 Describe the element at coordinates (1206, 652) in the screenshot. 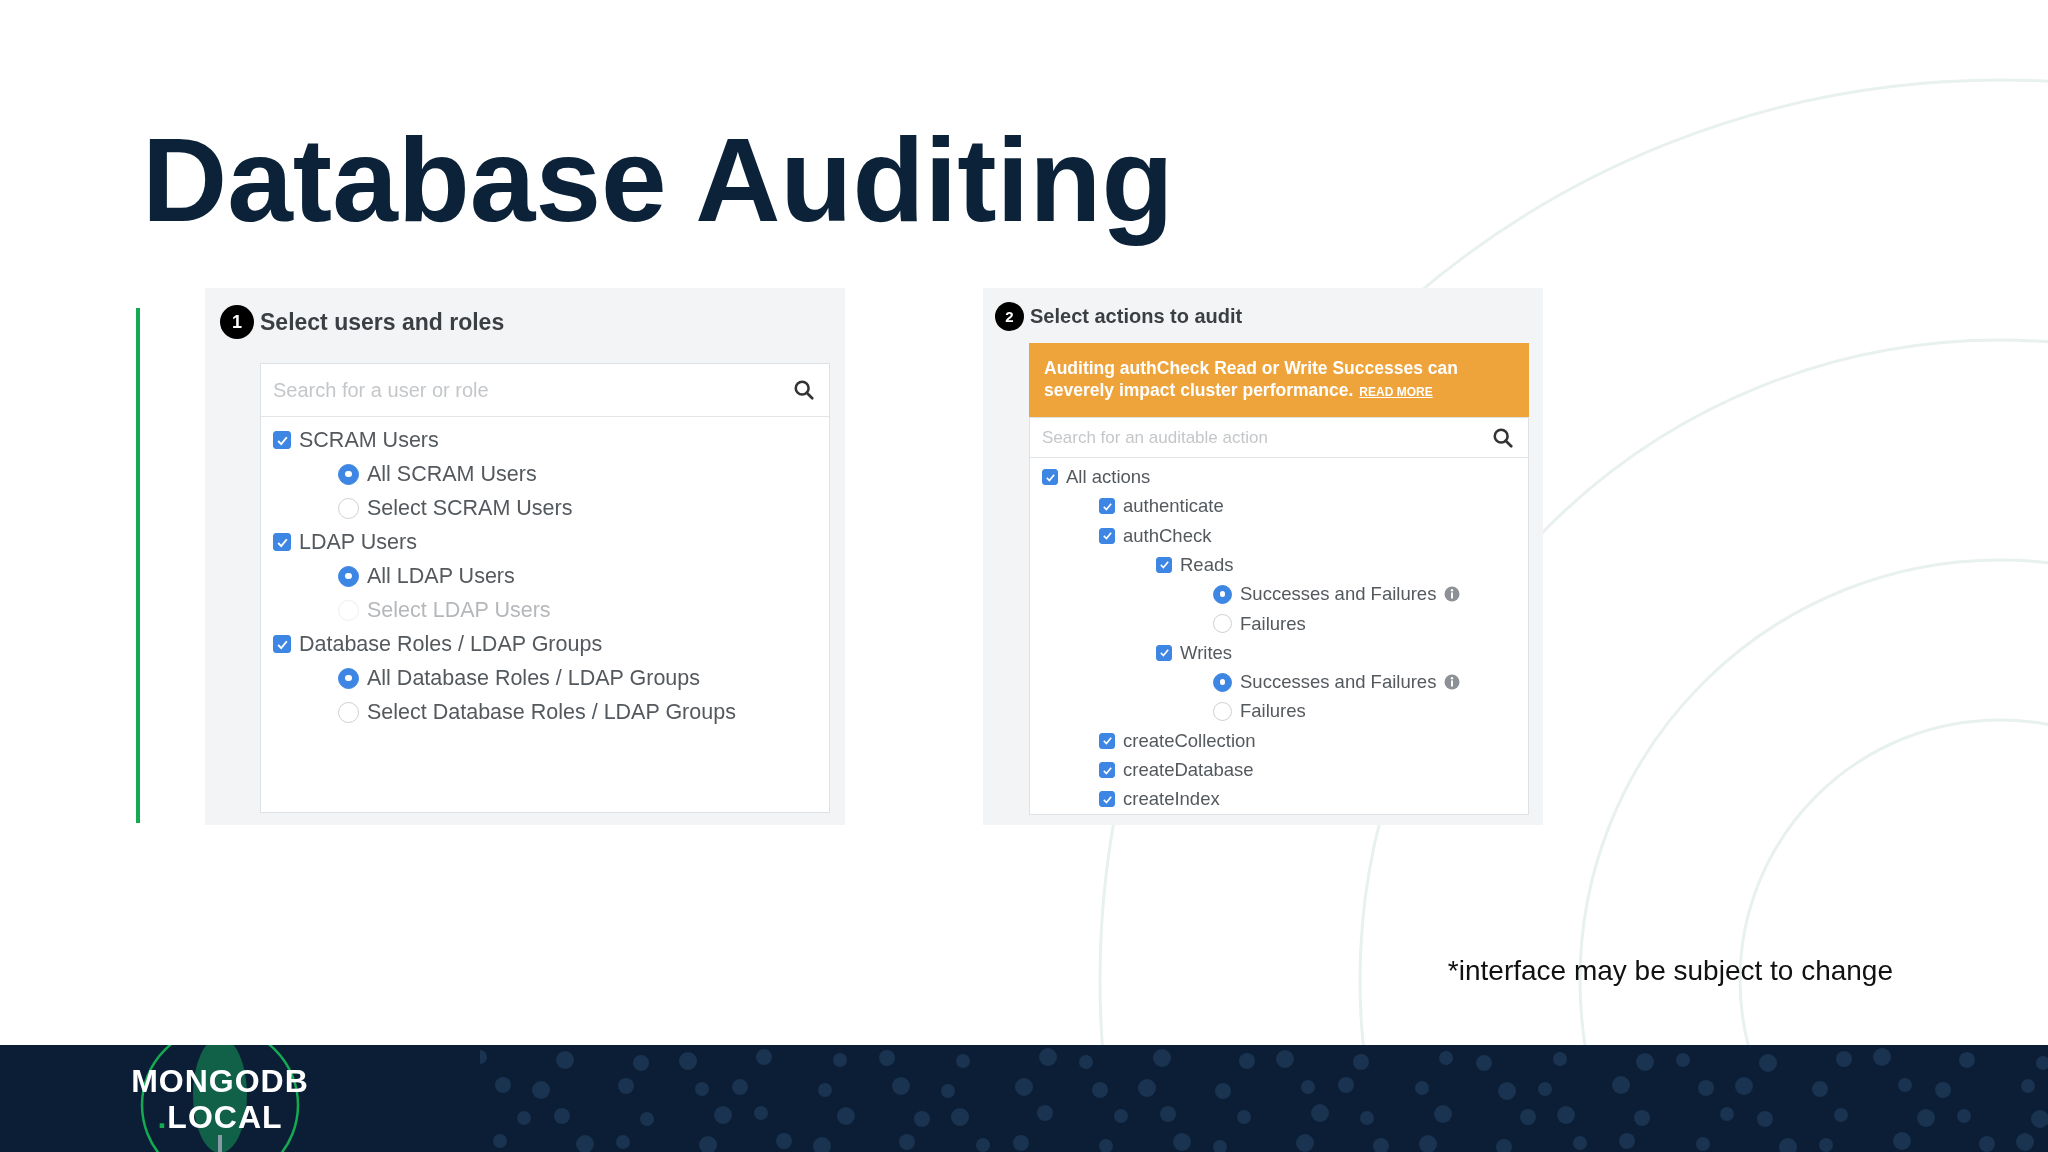

I see `option-label: Writes` at that location.